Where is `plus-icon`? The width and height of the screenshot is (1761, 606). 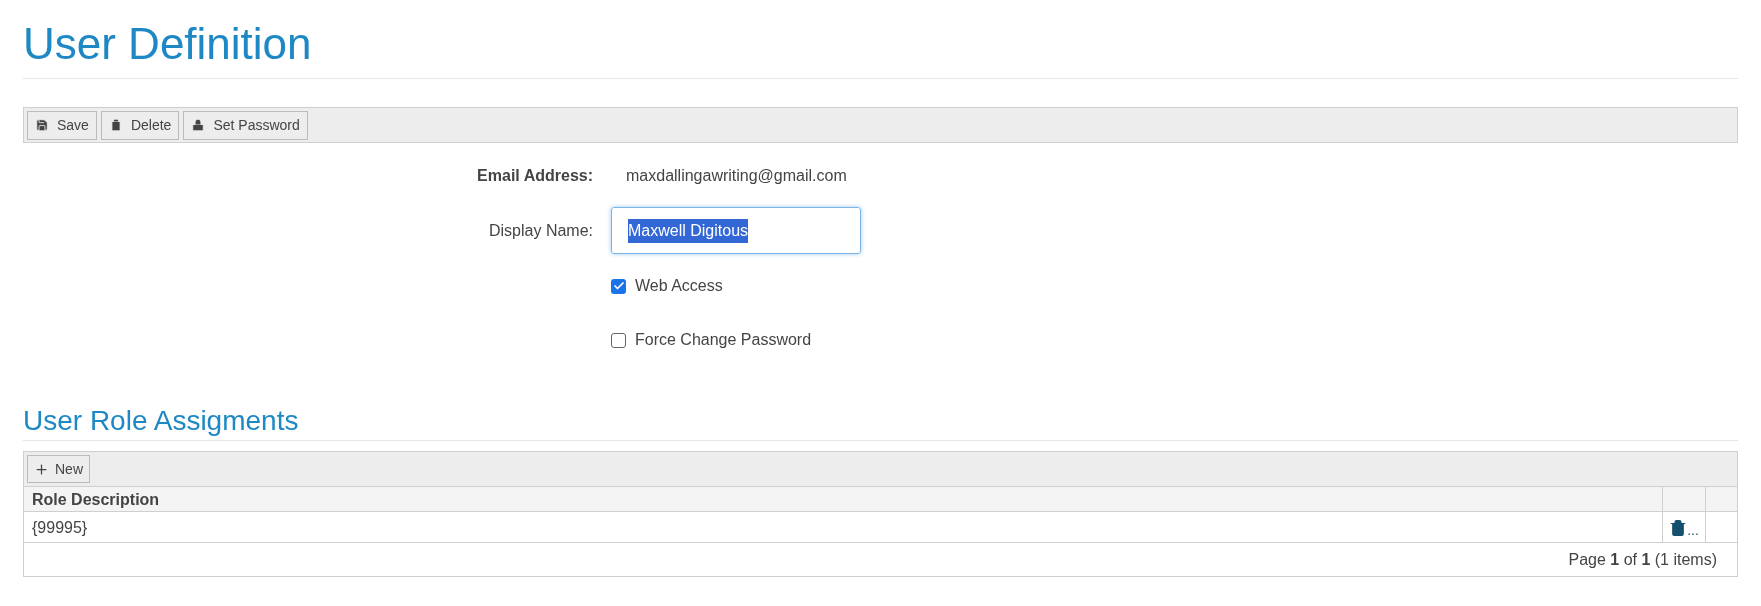 plus-icon is located at coordinates (41, 469).